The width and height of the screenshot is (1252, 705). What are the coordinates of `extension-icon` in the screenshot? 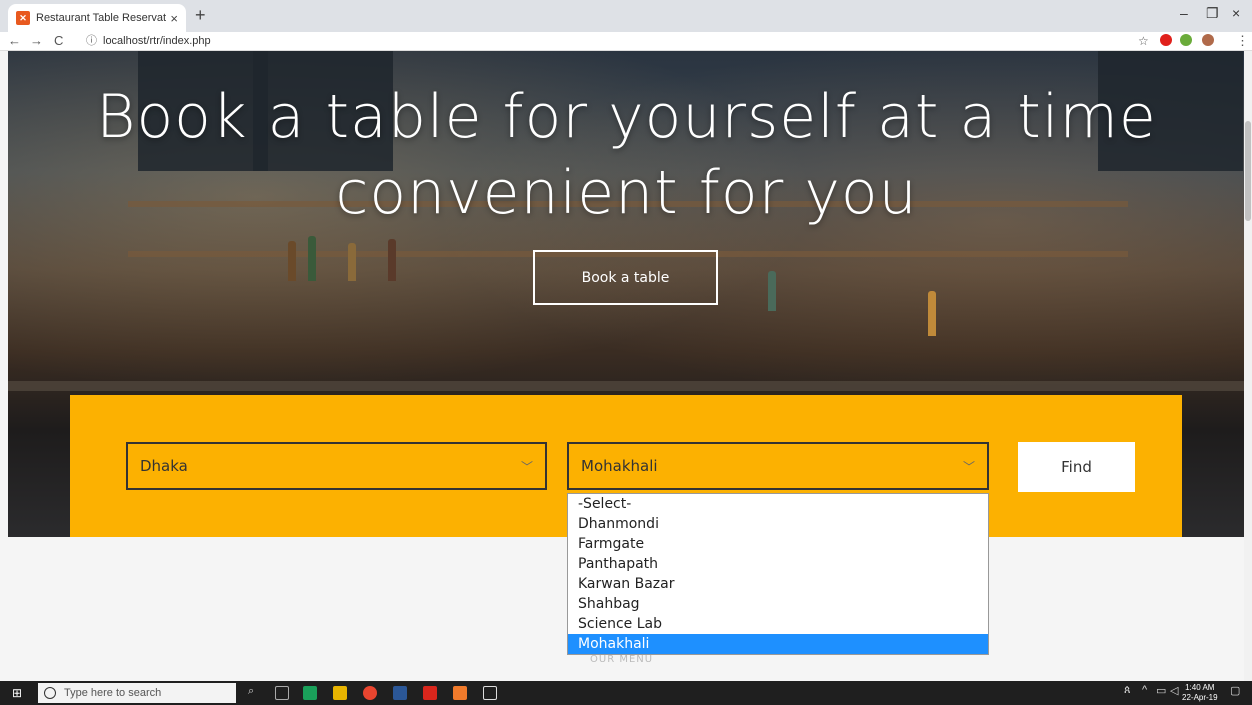 It's located at (1186, 40).